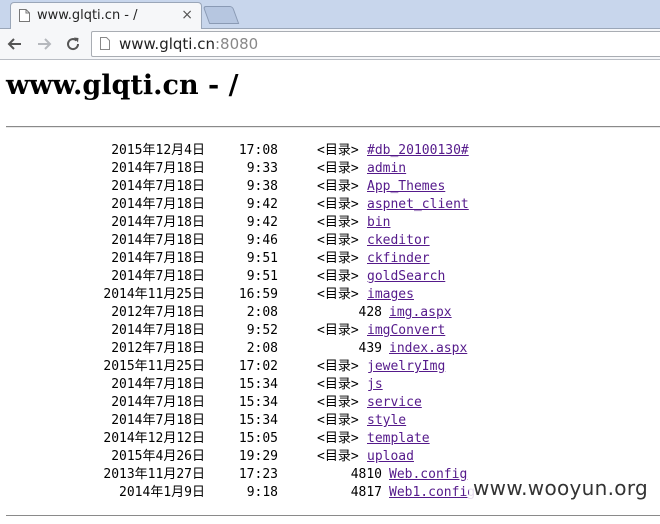 The image size is (660, 524). I want to click on entry-link: Web1.config, so click(432, 493).